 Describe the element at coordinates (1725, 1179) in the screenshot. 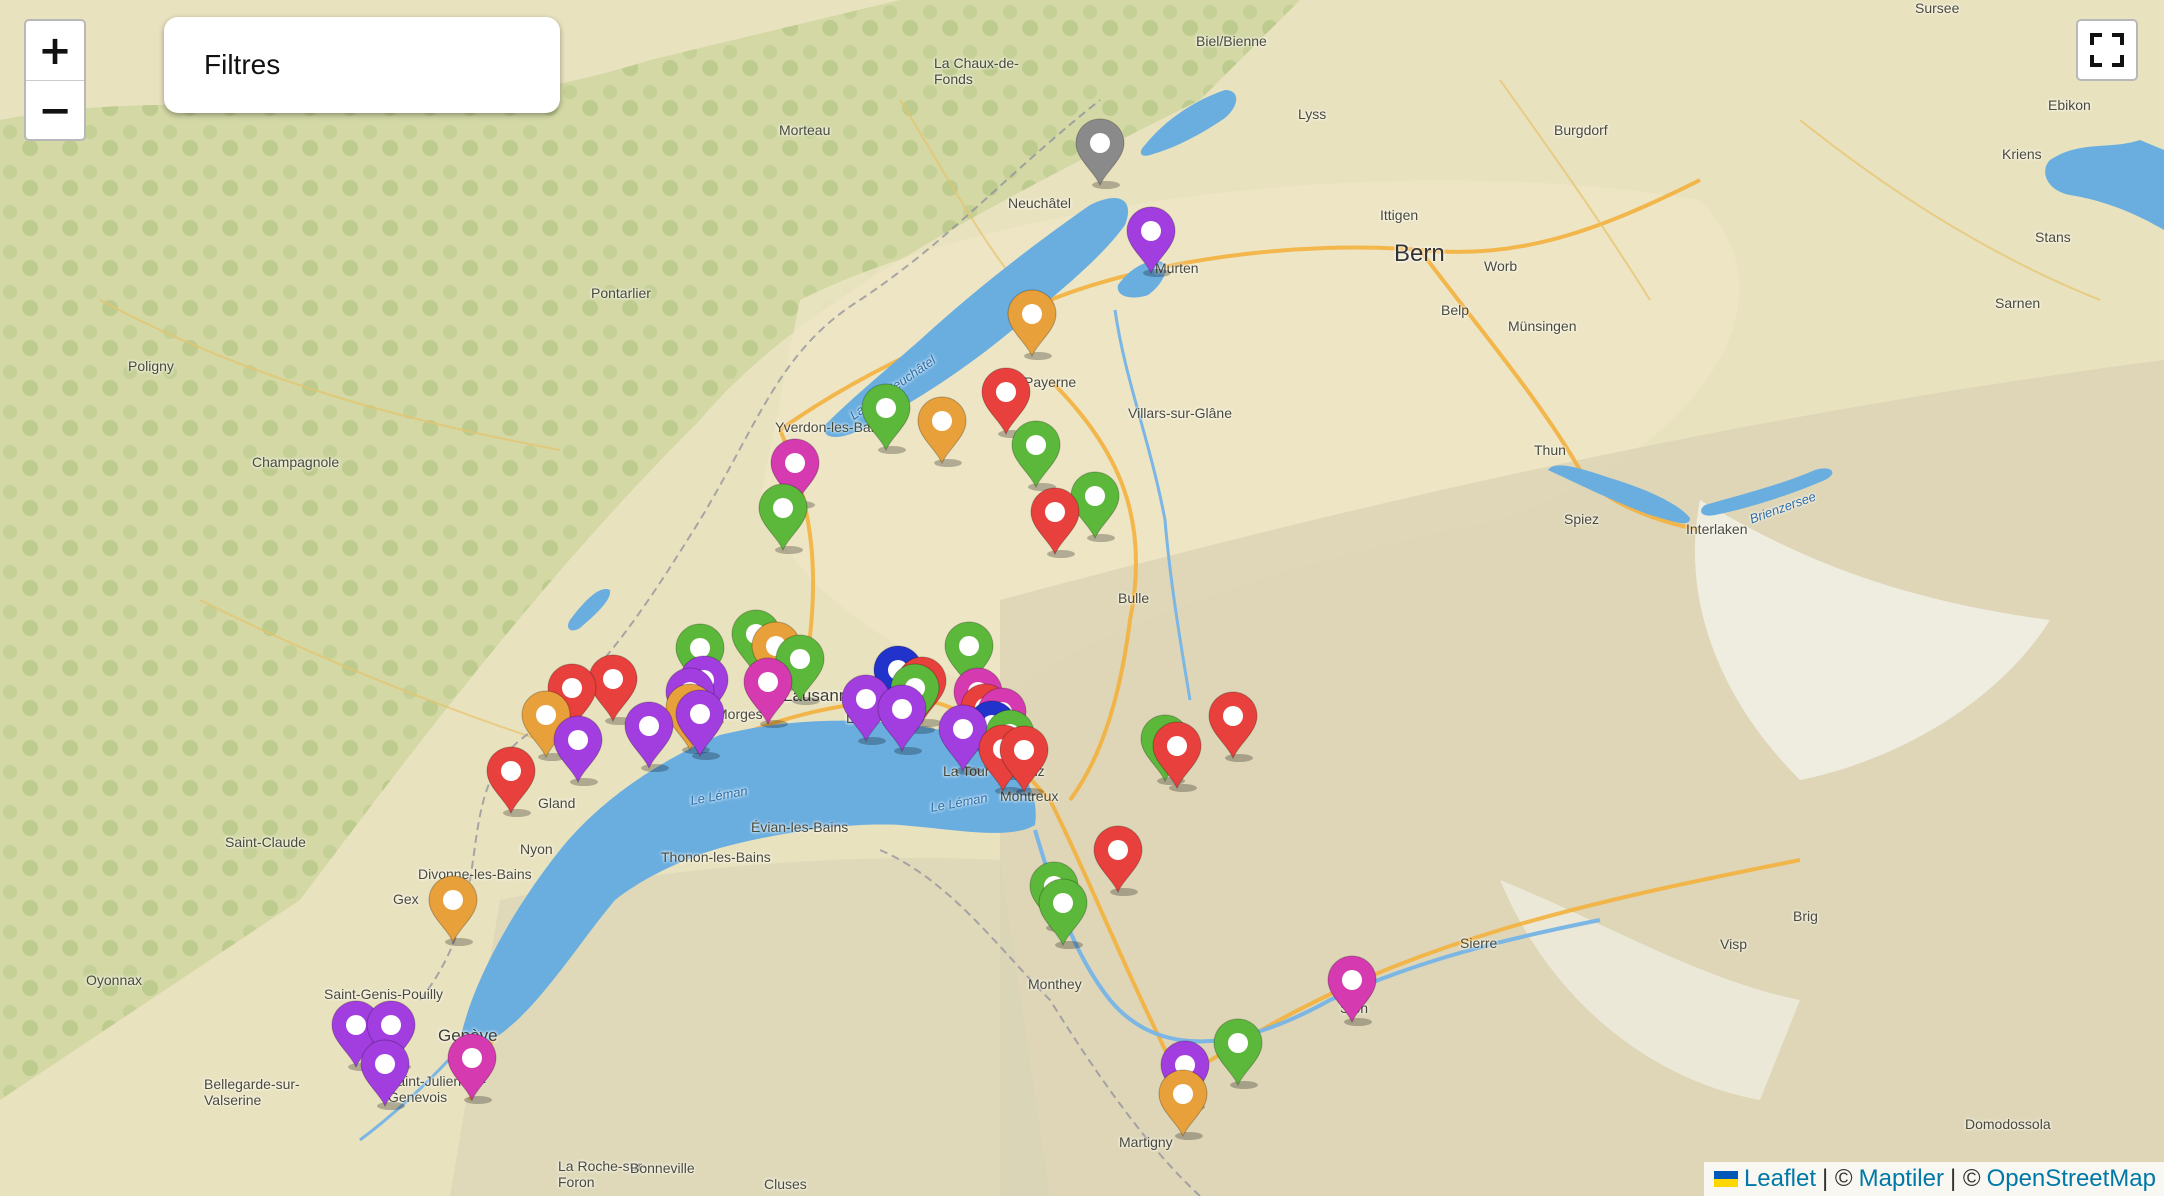

I see `ukraine-flag-icon` at that location.